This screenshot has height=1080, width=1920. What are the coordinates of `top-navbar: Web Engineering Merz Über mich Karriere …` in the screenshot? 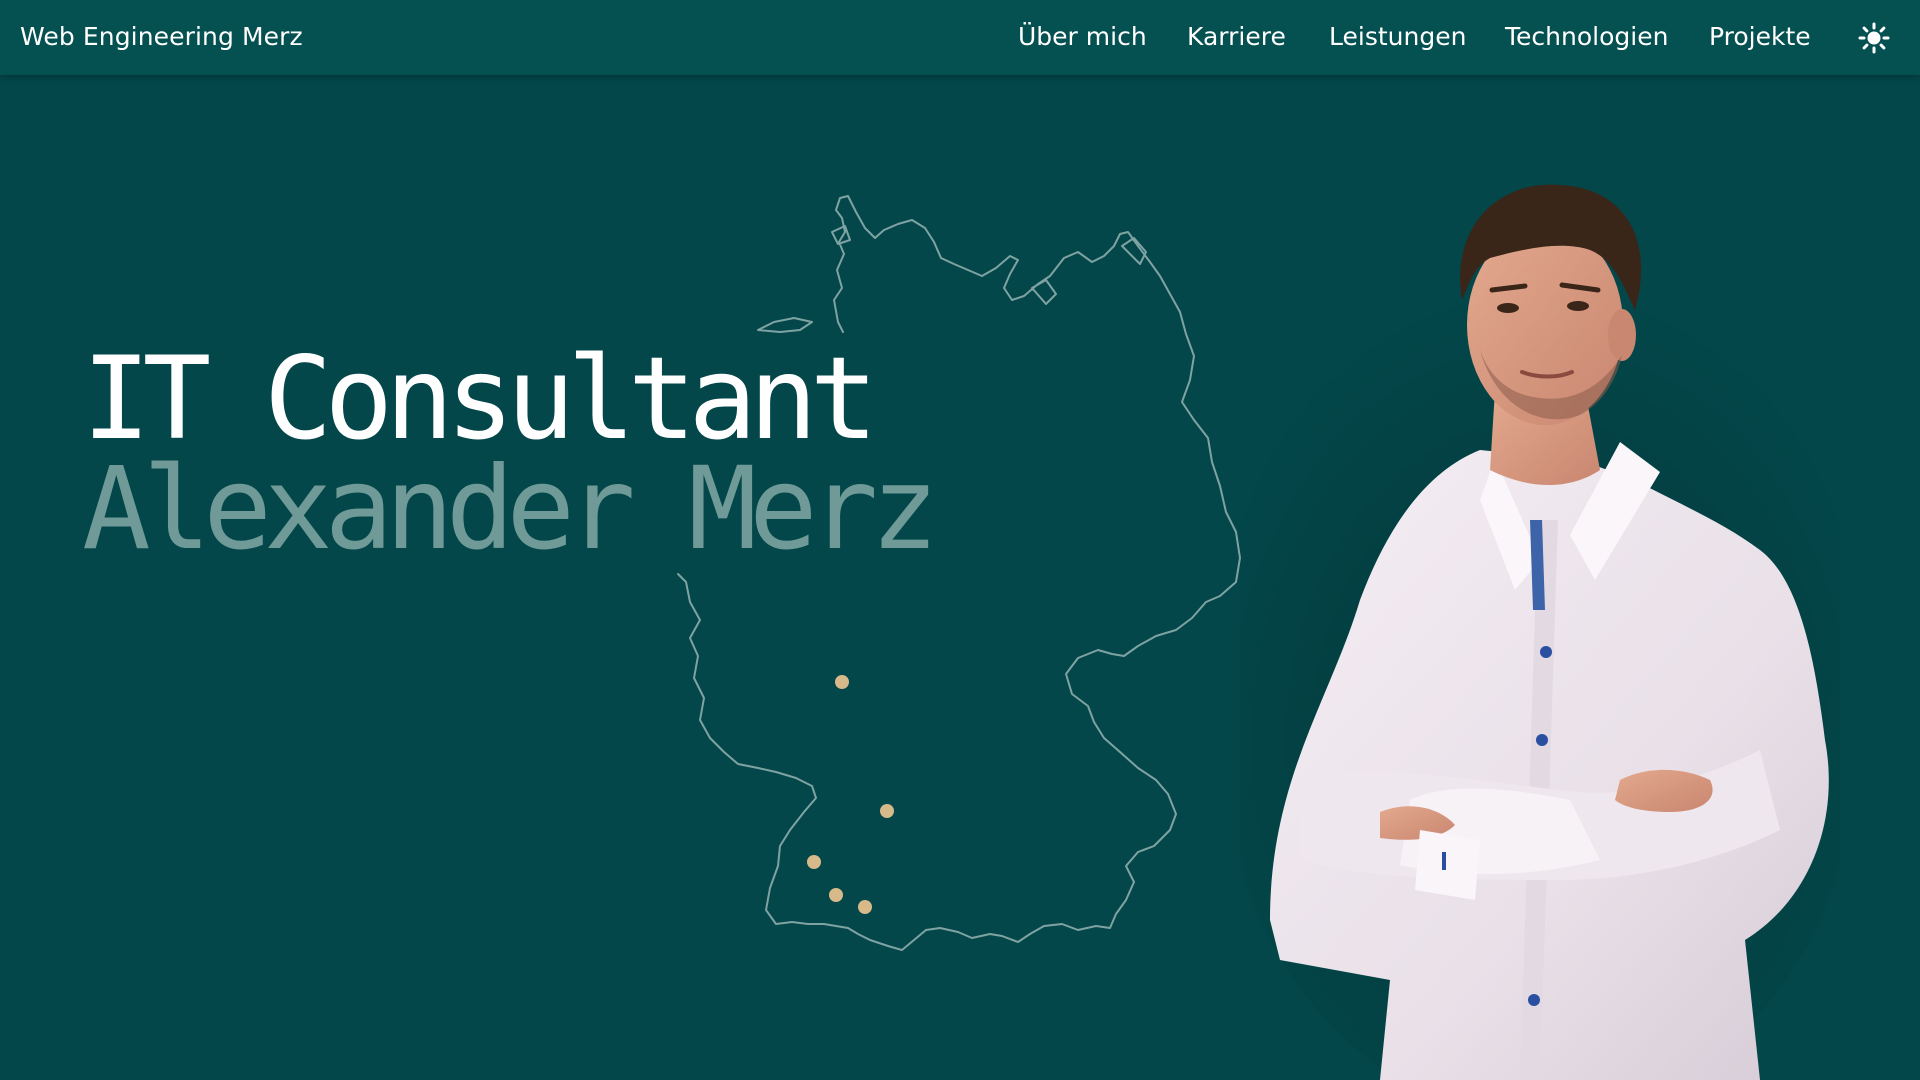 It's located at (960, 37).